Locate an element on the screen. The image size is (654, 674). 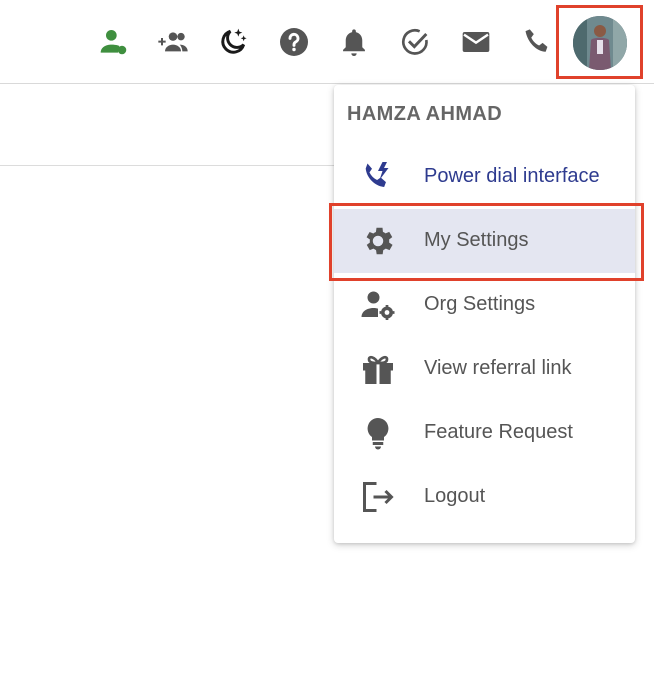
menu-item-label: Org Settings is located at coordinates (480, 304).